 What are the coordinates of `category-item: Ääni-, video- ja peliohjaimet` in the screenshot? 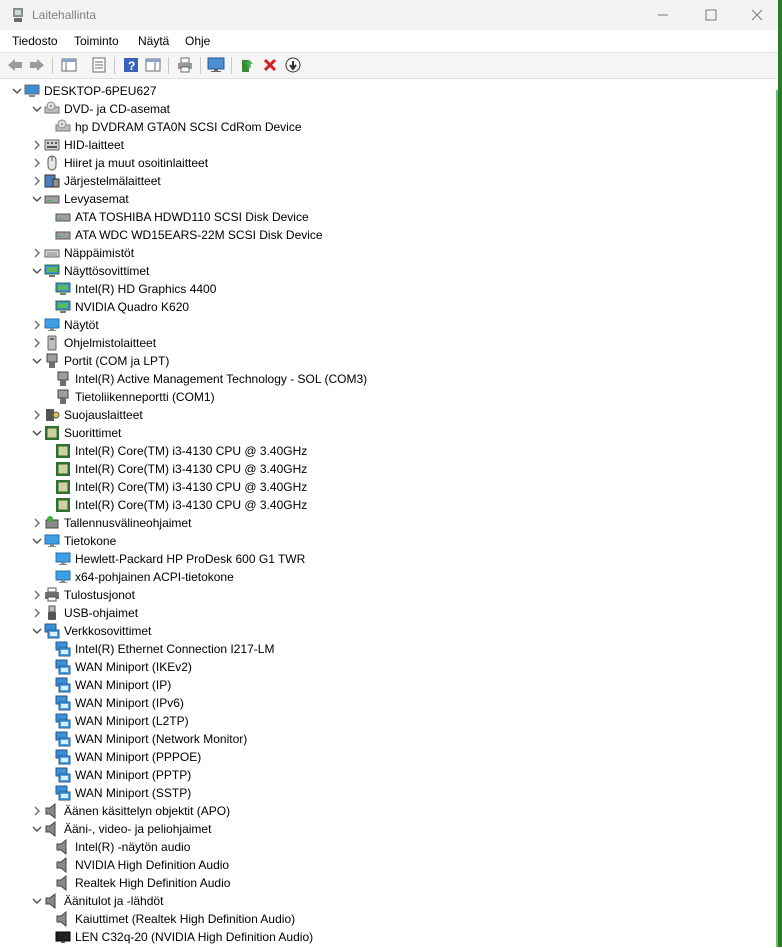 It's located at (120, 829).